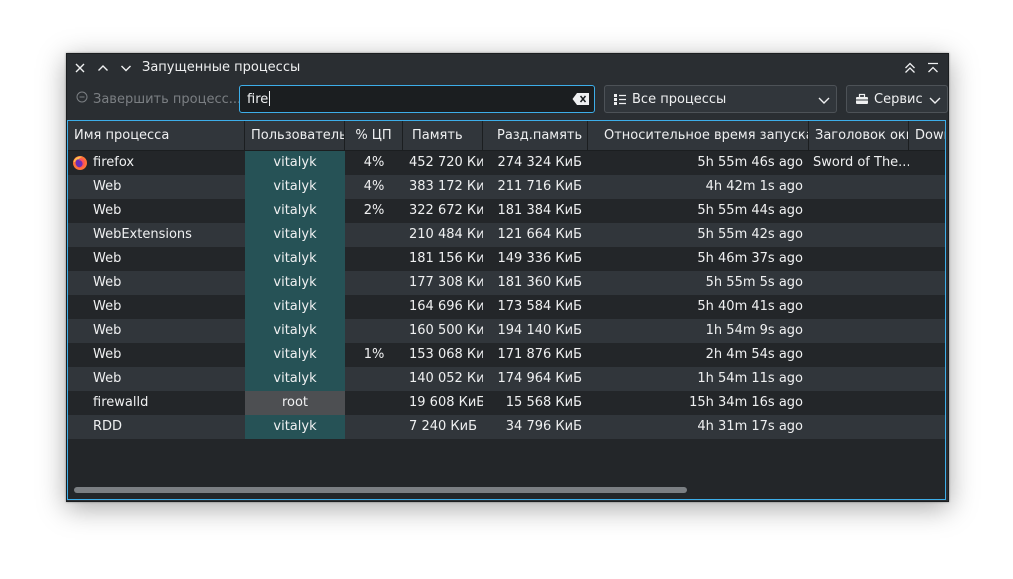 This screenshot has height=579, width=1013. What do you see at coordinates (540, 378) in the screenshot?
I see `process-shared-memory: 174 964 КиБ` at bounding box center [540, 378].